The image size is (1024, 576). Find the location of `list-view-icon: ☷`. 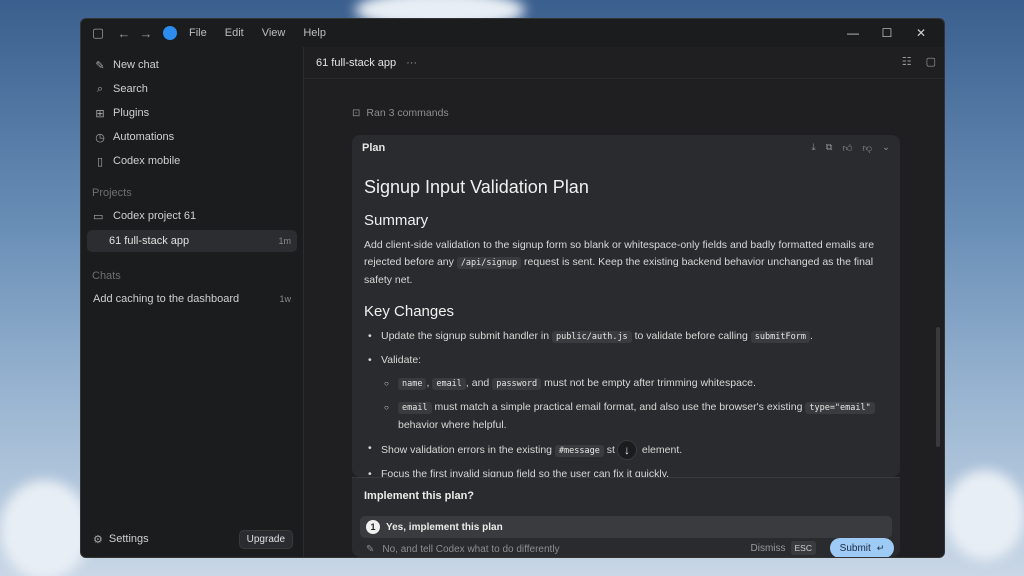

list-view-icon: ☷ is located at coordinates (907, 61).